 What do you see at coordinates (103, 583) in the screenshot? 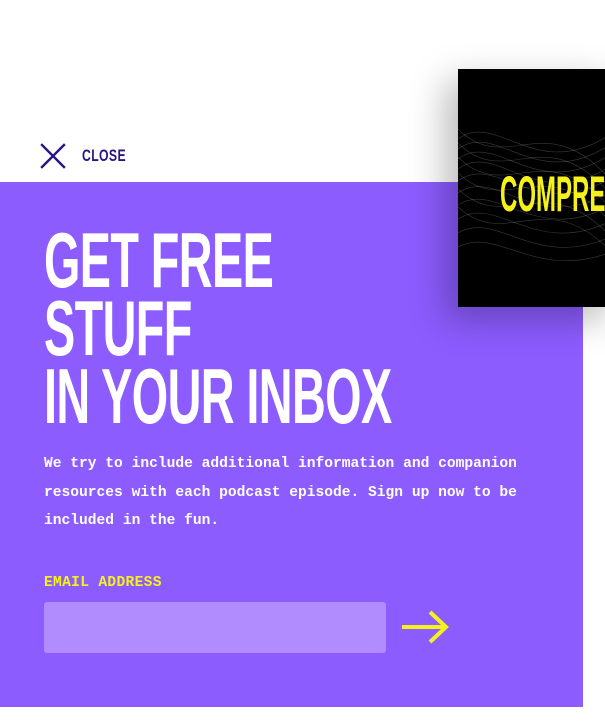
I see `email-label: EMAIL ADDRESS` at bounding box center [103, 583].